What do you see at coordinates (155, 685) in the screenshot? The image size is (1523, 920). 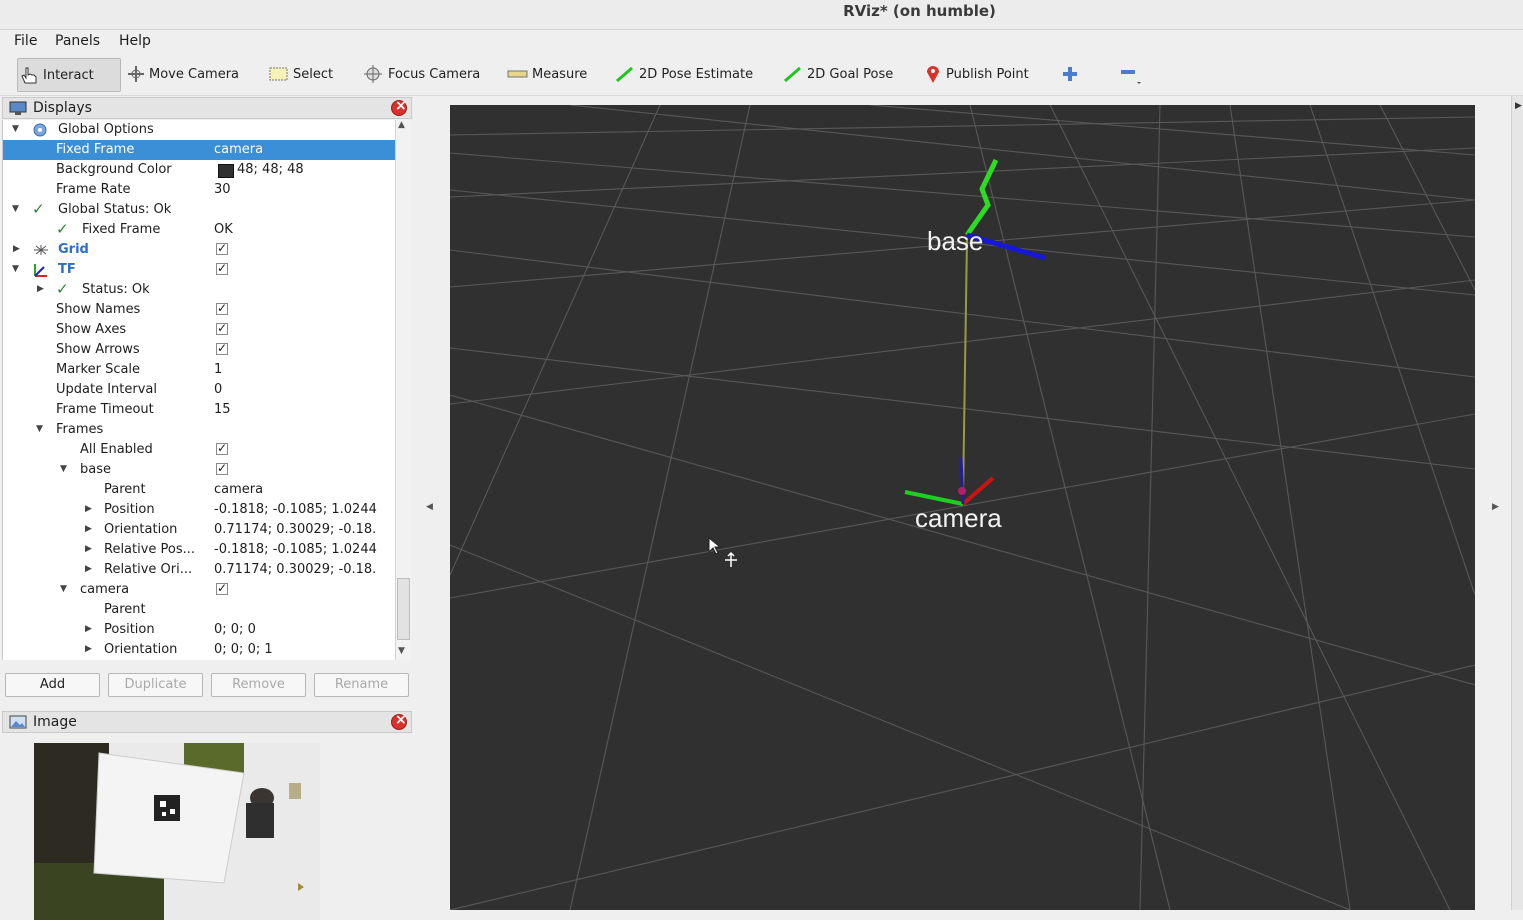 I see `duplicate-display-button: Duplicate` at bounding box center [155, 685].